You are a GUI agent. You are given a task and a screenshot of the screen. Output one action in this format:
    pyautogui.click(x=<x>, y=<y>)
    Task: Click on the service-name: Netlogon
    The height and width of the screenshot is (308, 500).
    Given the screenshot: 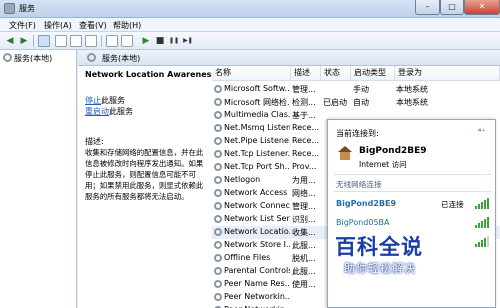 What is the action you would take?
    pyautogui.click(x=242, y=179)
    